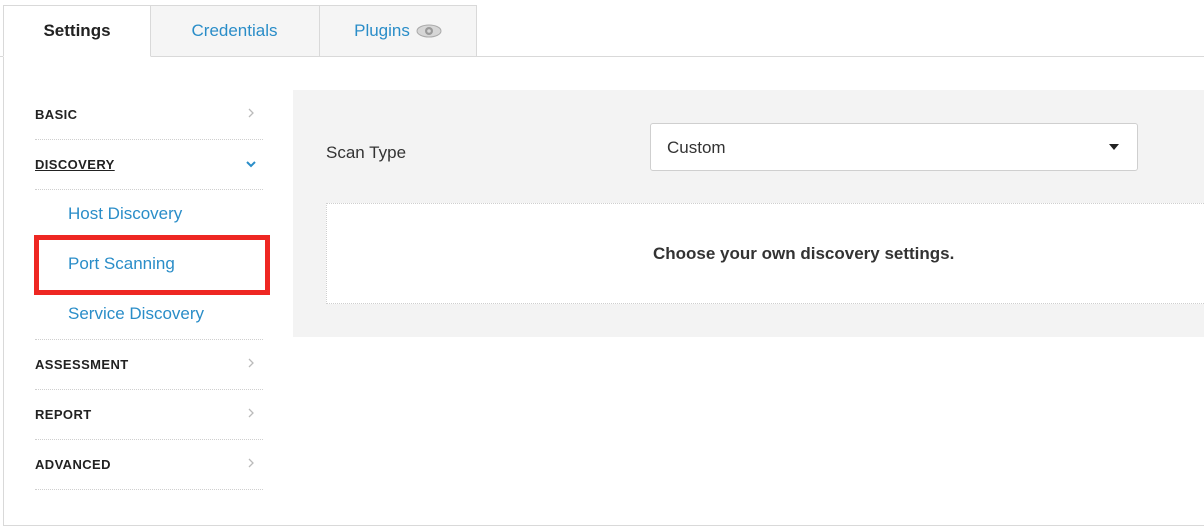 The image size is (1204, 531). Describe the element at coordinates (696, 147) in the screenshot. I see `scan-type-selected-value: Custom` at that location.